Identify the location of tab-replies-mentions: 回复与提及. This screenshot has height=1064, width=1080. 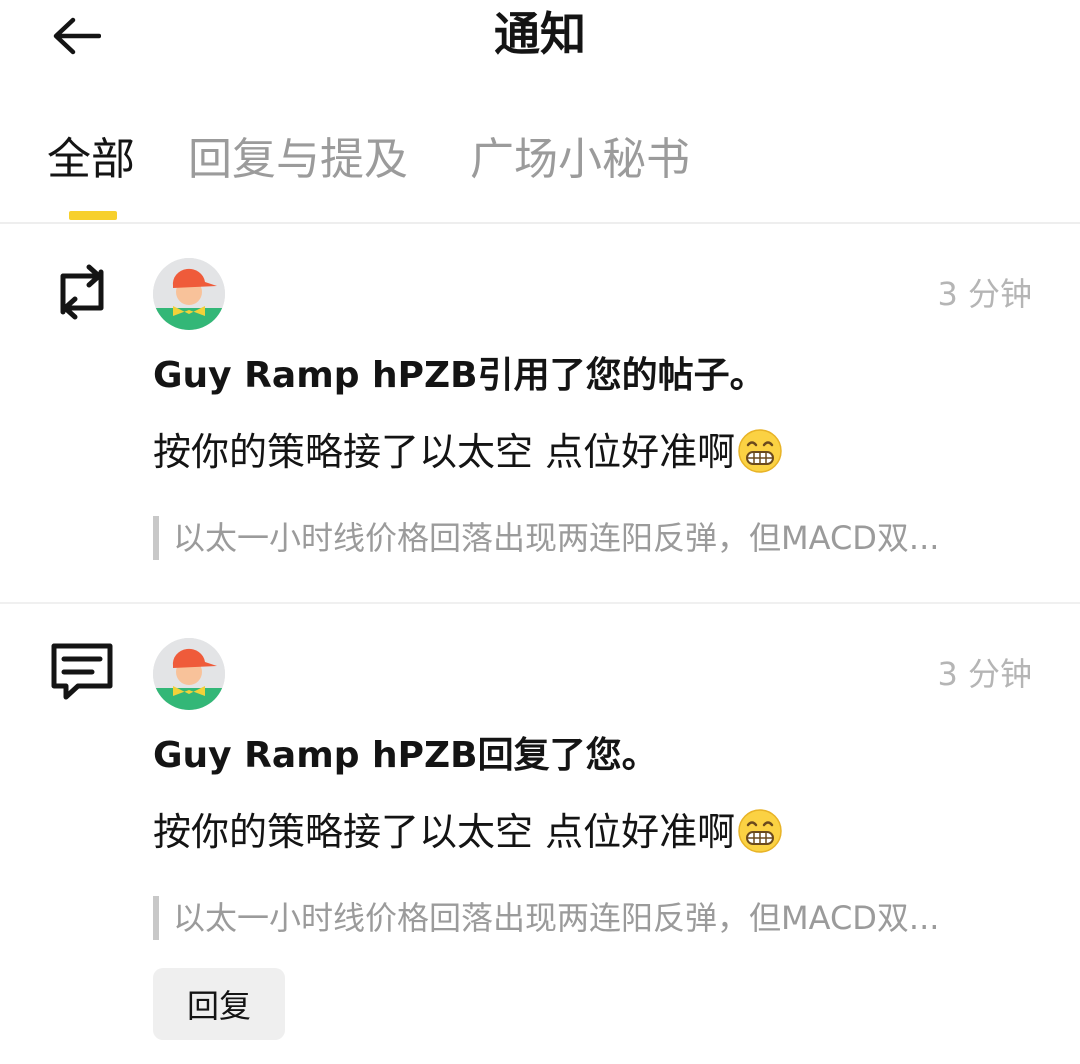
(298, 160).